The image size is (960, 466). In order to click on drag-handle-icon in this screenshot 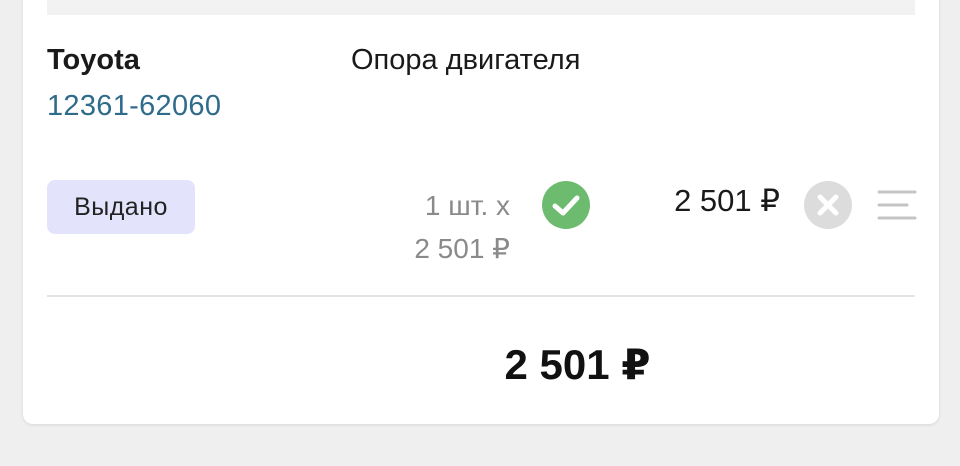, I will do `click(897, 205)`.